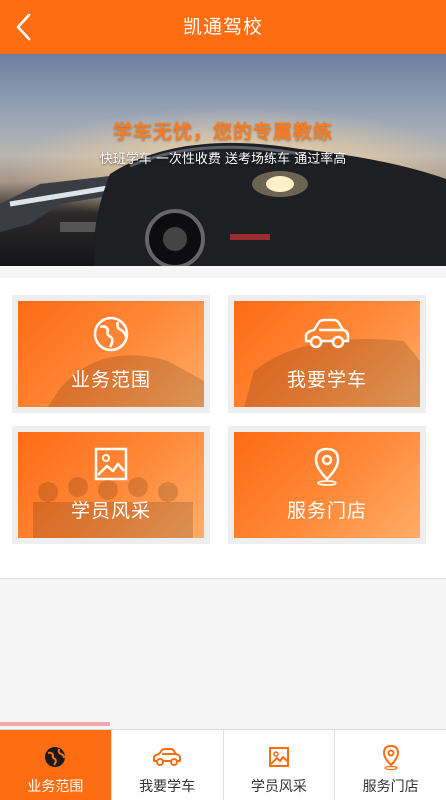  I want to click on active-tab-indicator, so click(55, 724).